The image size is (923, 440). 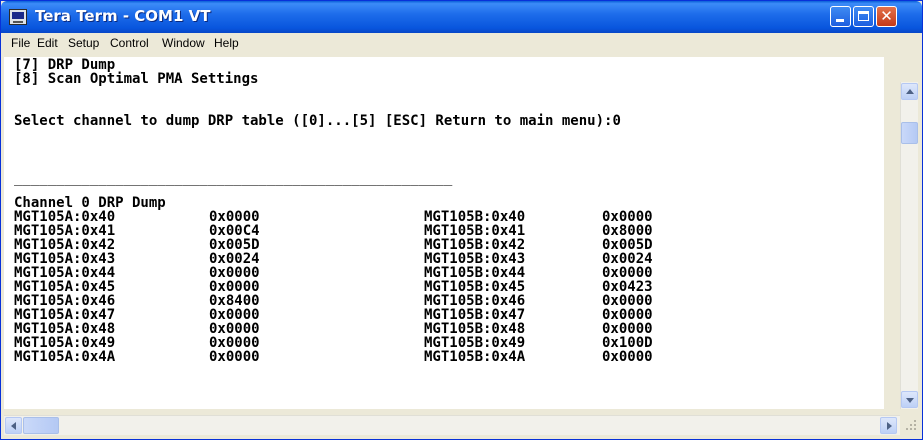 What do you see at coordinates (136, 79) in the screenshot?
I see `terminal-line: [8] Scan Optimal PMA Settings` at bounding box center [136, 79].